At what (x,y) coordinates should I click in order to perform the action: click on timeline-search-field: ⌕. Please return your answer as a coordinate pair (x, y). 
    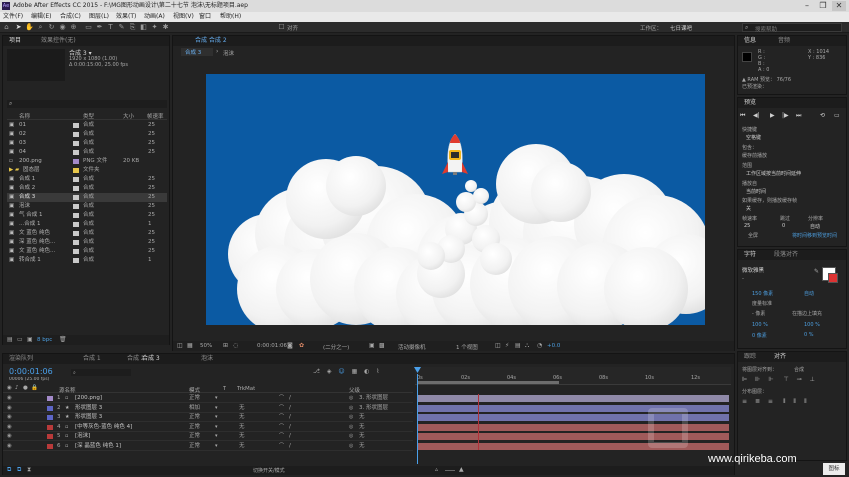
    Looking at the image, I should click on (101, 372).